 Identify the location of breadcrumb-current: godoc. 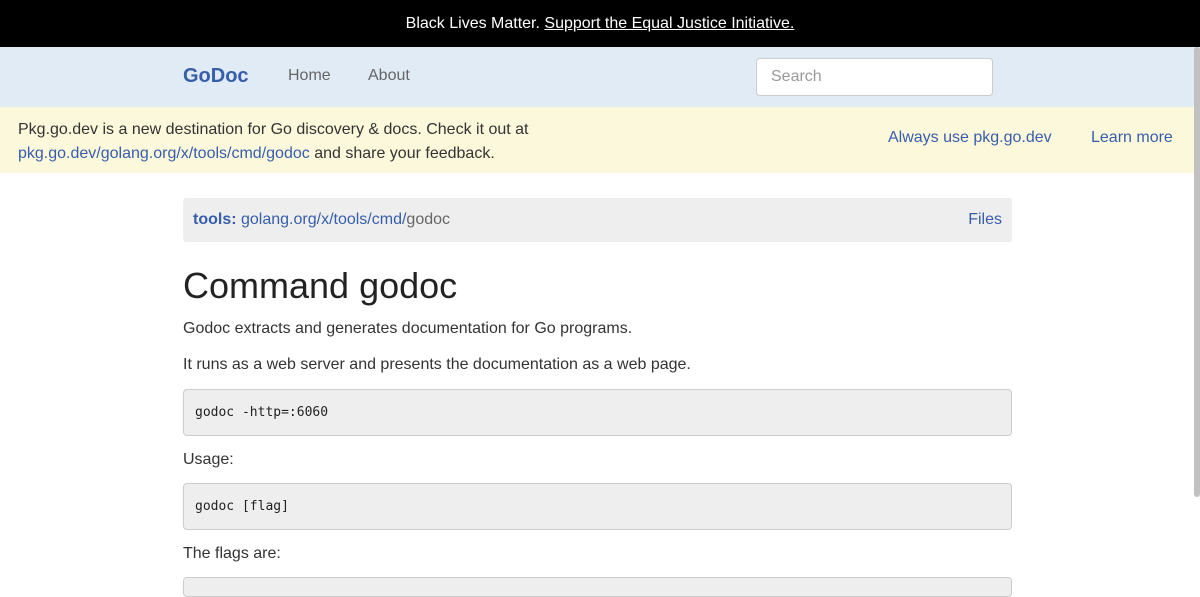
(428, 219).